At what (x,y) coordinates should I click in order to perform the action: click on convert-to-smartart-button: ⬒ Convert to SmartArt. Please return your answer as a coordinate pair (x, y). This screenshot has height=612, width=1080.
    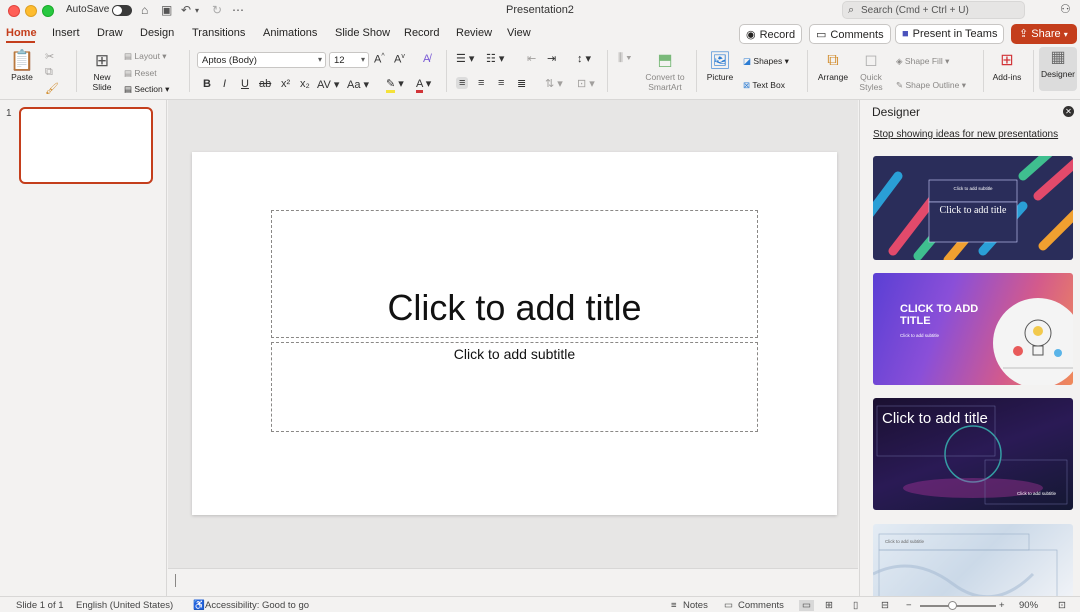
    Looking at the image, I should click on (665, 71).